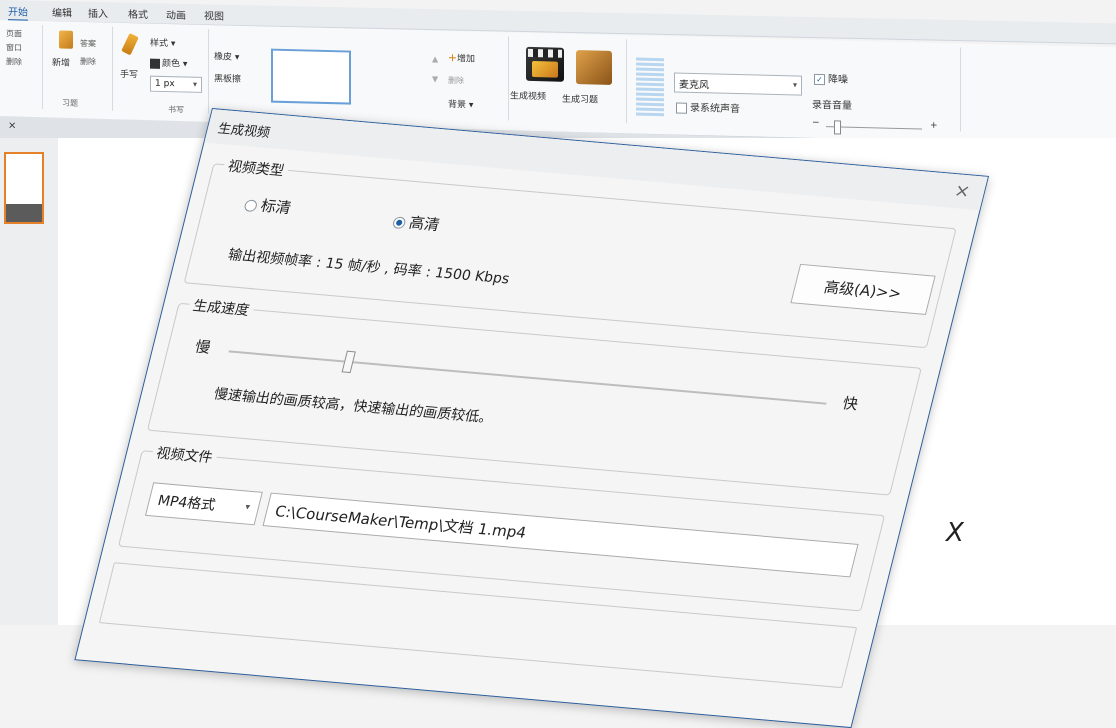  Describe the element at coordinates (837, 127) in the screenshot. I see `volume-slider-thumb` at that location.